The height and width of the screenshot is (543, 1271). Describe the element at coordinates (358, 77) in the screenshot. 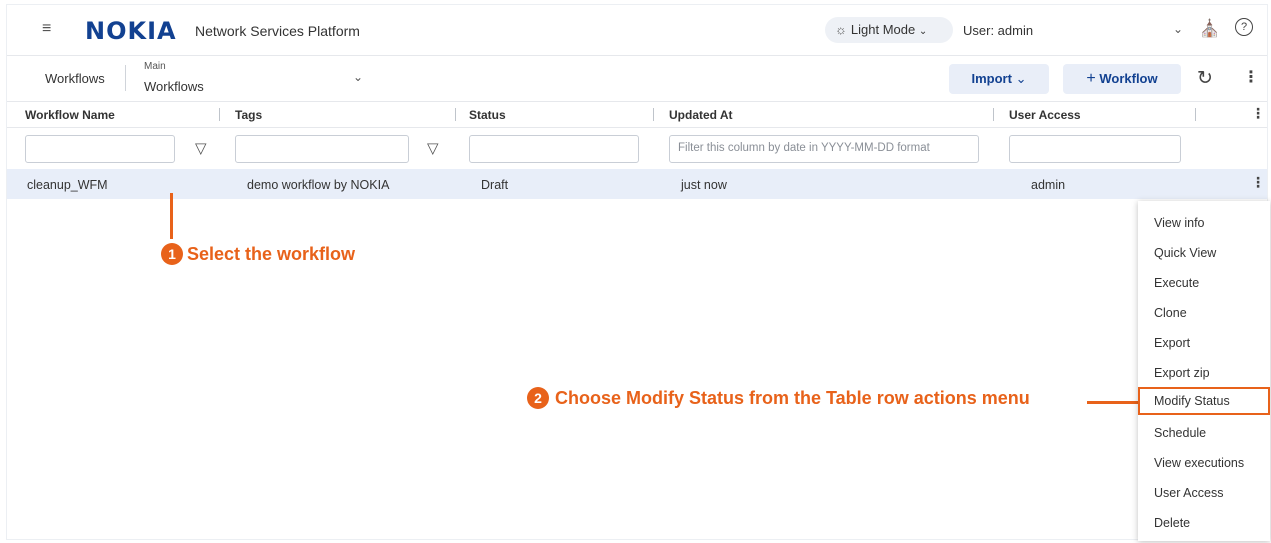

I see `breadcrumb-chevron-icon: ⌄` at that location.